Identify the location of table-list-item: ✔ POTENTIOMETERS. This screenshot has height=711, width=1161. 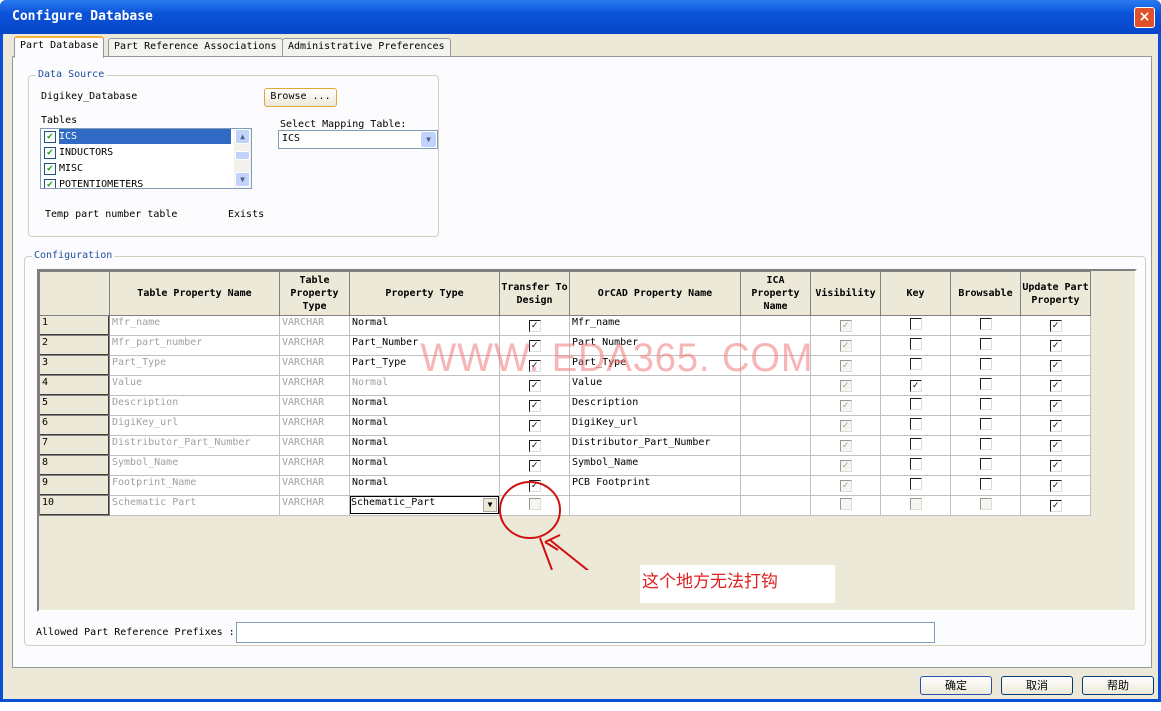
(146, 182).